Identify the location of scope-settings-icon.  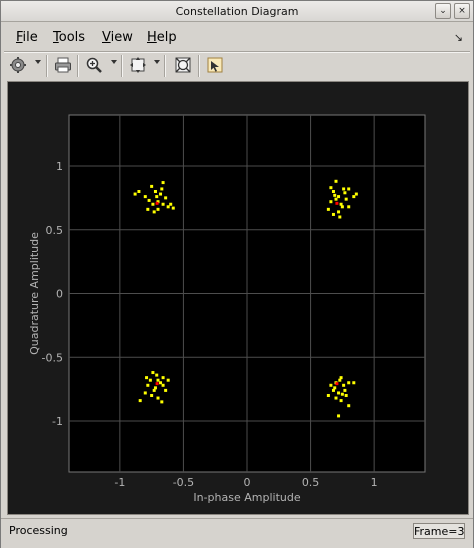
(183, 65).